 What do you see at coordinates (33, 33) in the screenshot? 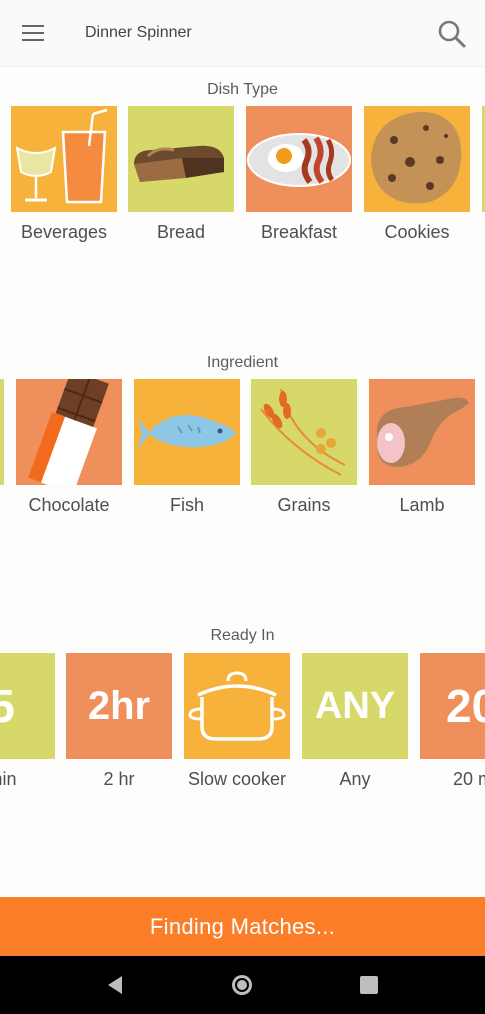
I see `menu-icon` at bounding box center [33, 33].